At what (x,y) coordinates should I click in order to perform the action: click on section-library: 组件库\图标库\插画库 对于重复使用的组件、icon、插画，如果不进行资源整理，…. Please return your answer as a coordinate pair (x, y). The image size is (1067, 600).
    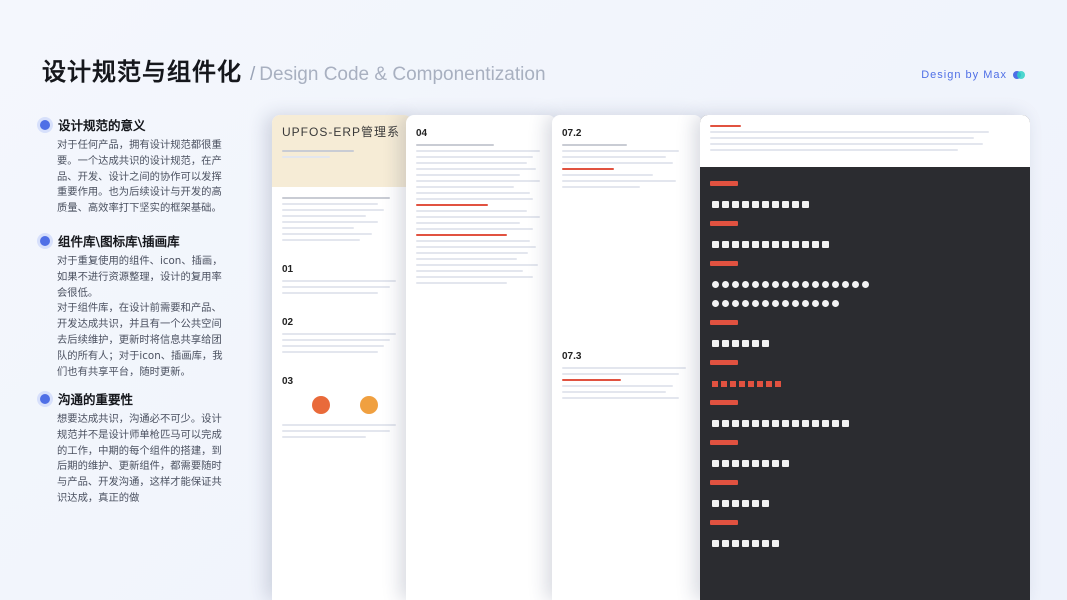
    Looking at the image, I should click on (133, 305).